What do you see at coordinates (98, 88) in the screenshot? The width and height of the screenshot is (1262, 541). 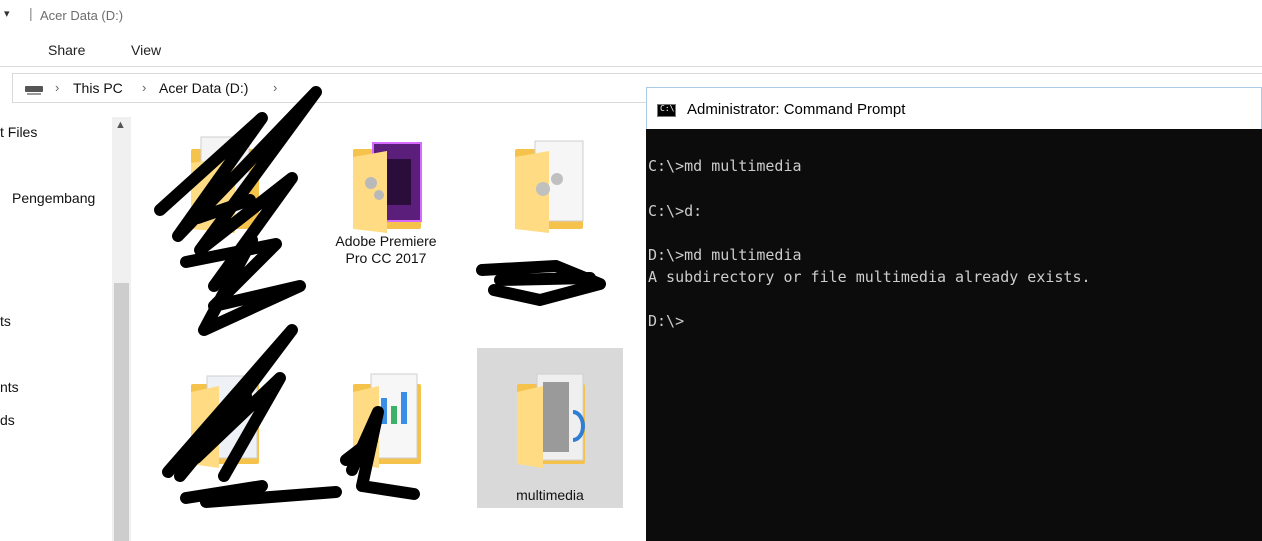 I see `breadcrumb-this-pc: This PC` at bounding box center [98, 88].